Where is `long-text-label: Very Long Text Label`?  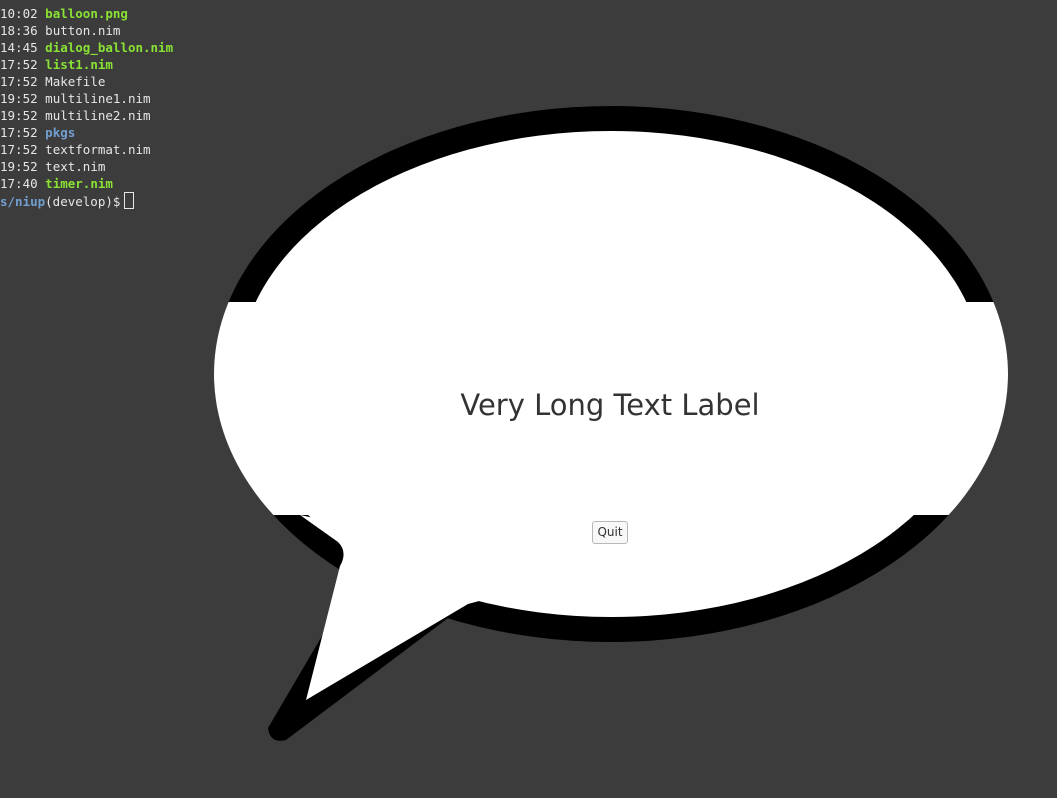
long-text-label: Very Long Text Label is located at coordinates (610, 405).